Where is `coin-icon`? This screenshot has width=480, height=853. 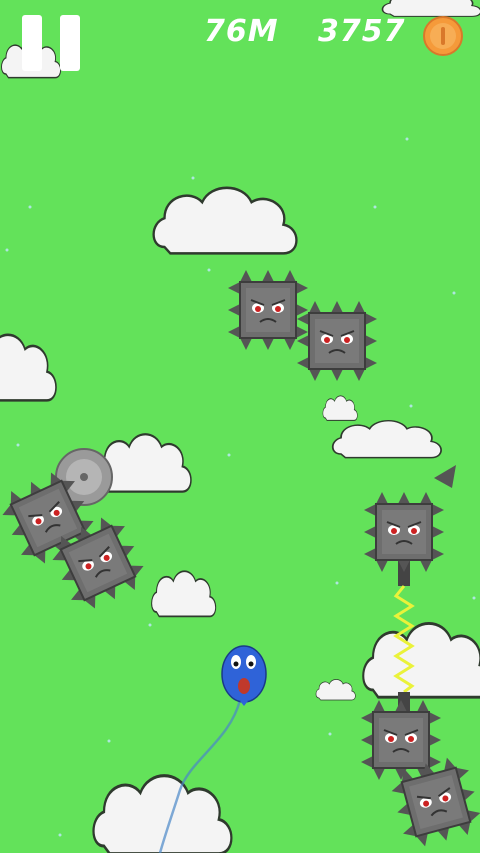
coin-icon is located at coordinates (443, 36).